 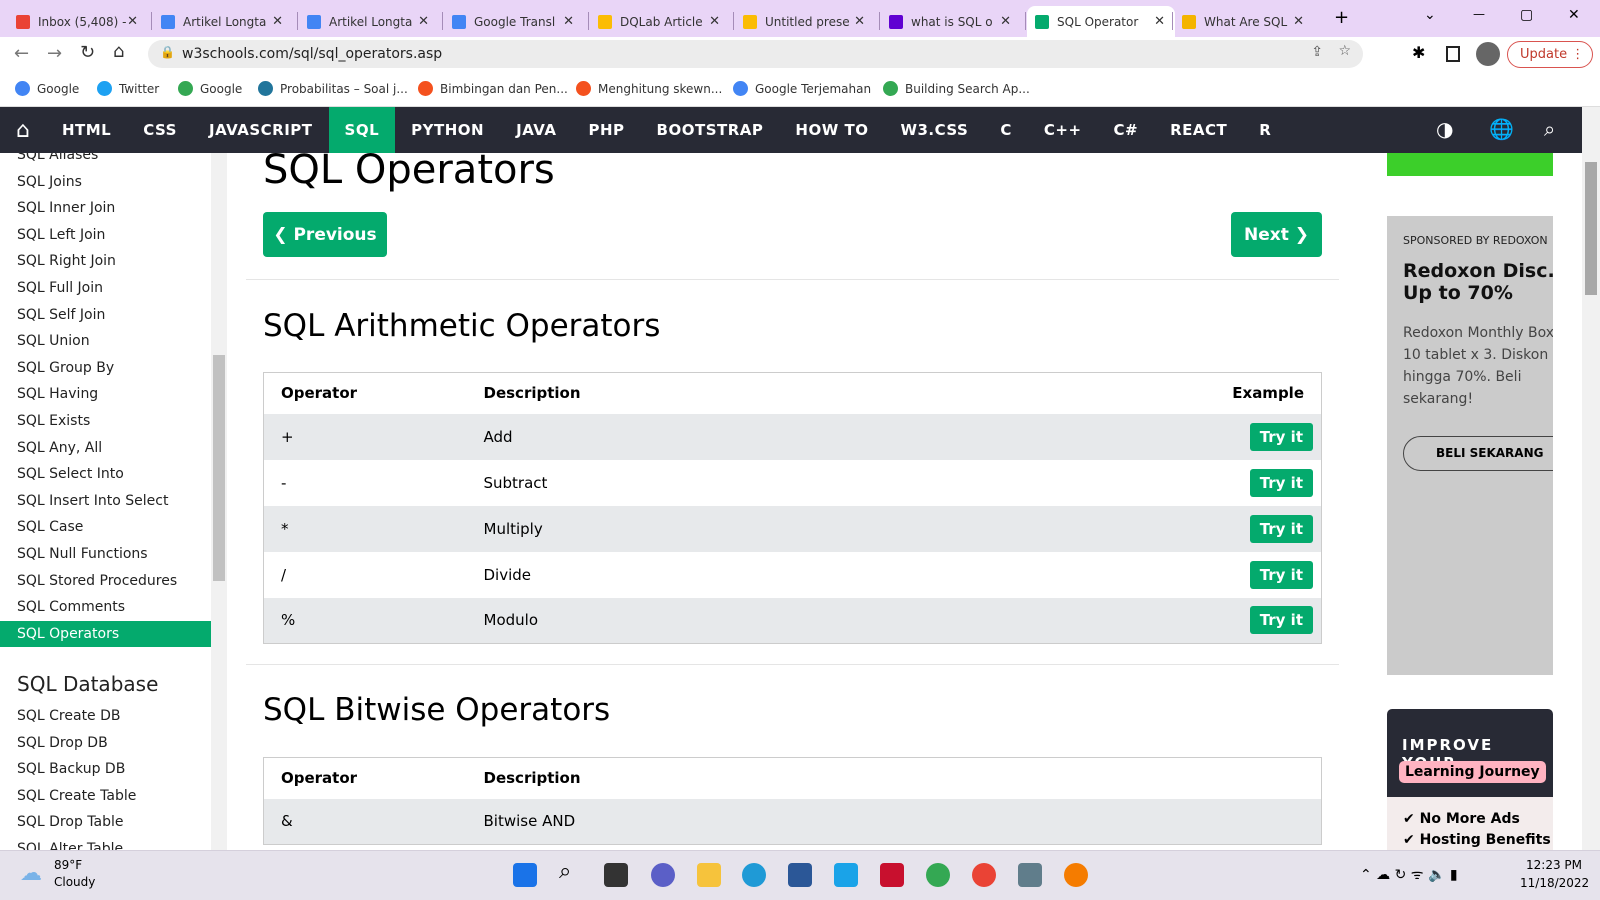 What do you see at coordinates (1101, 21) in the screenshot?
I see `browser-tab: SQL Operator ✕` at bounding box center [1101, 21].